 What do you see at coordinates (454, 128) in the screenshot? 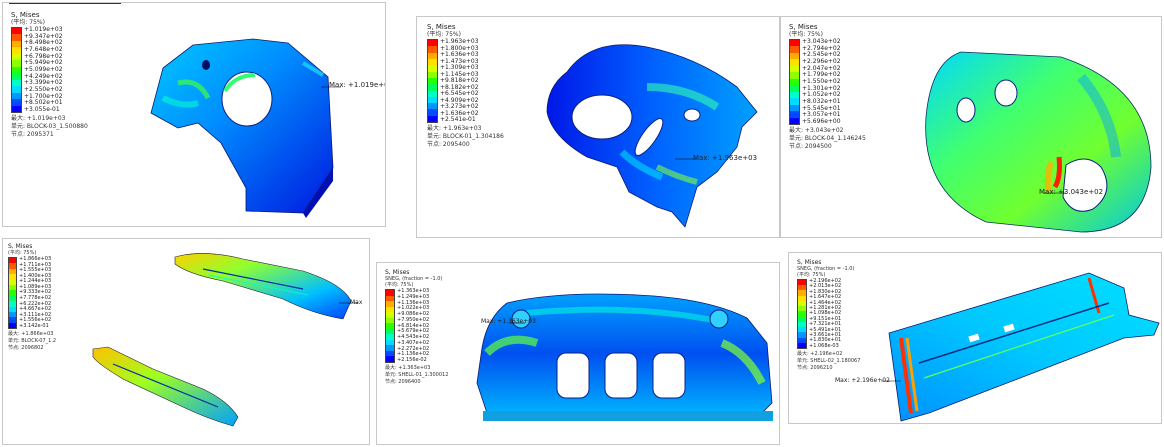
I see `legend-info-line: 最大: +1.963e+03` at bounding box center [454, 128].